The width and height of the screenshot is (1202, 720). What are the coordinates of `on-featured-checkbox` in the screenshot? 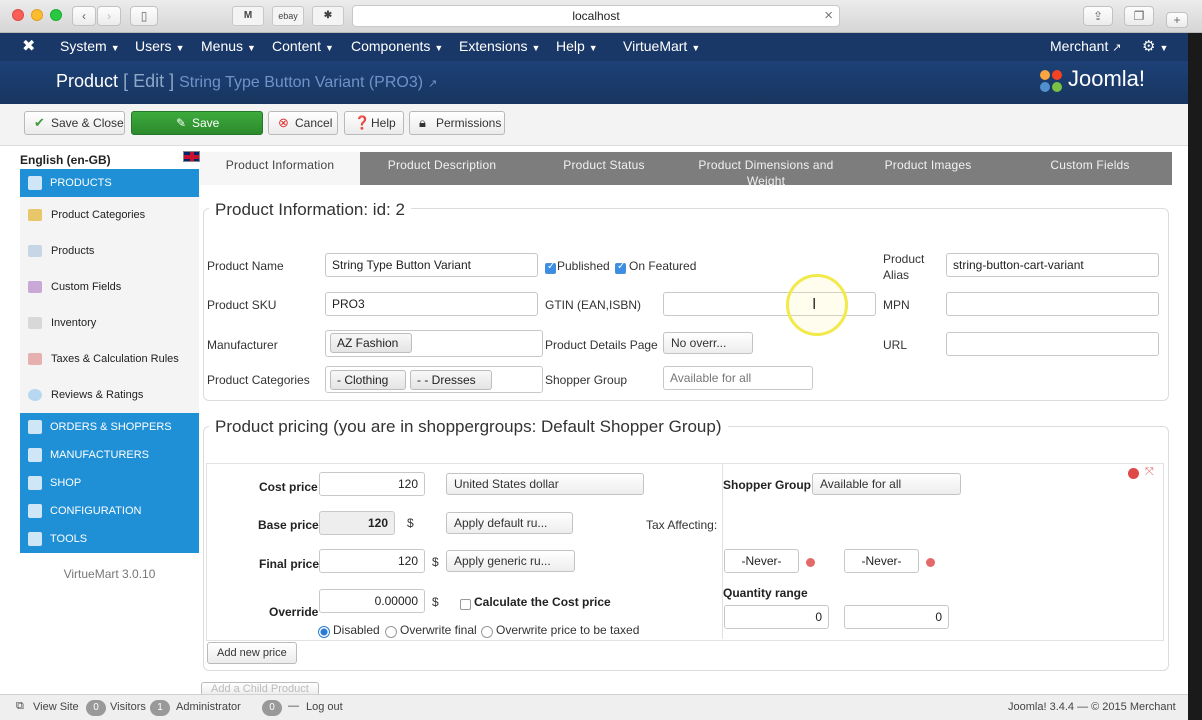 It's located at (620, 267).